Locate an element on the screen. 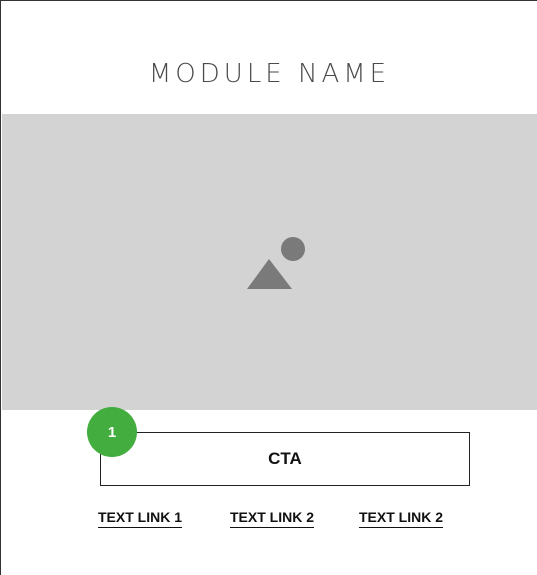  image-icon-triangle is located at coordinates (269, 274).